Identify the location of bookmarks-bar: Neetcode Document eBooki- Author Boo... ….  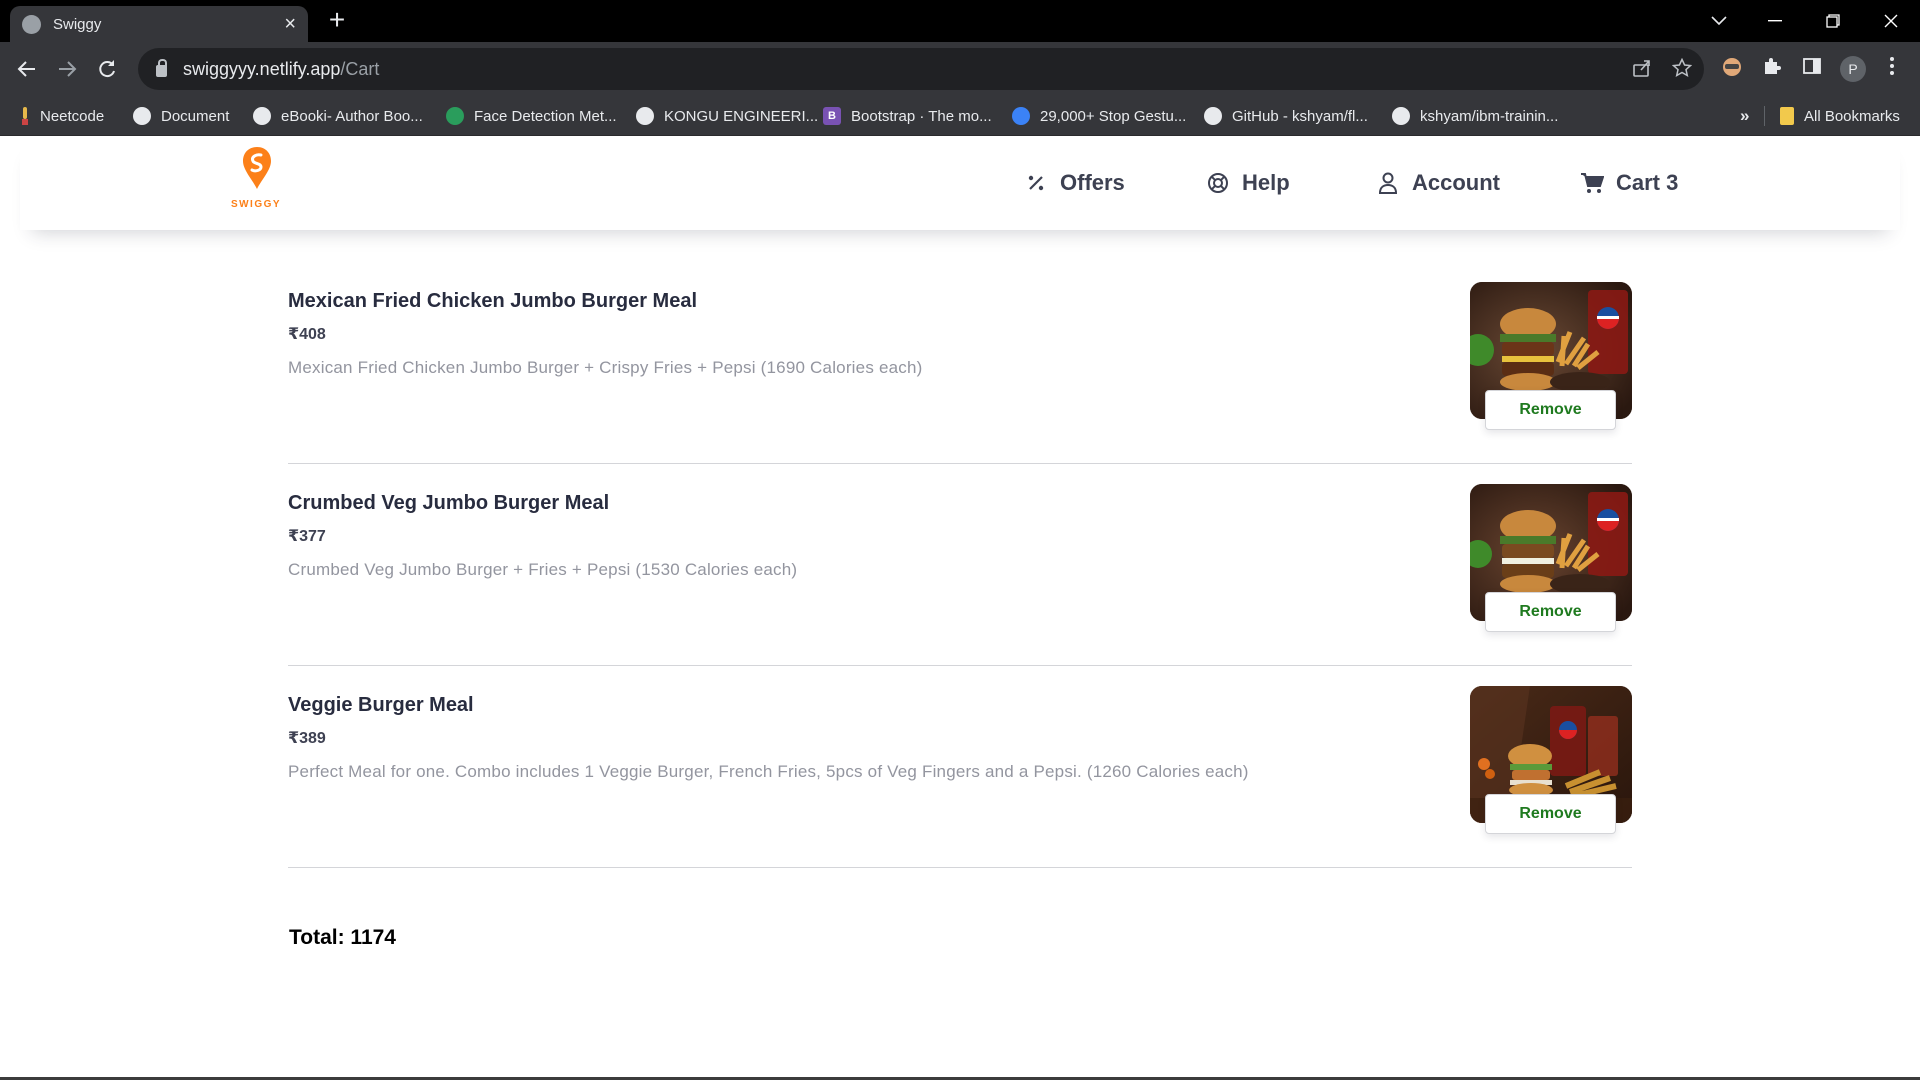
(960, 116).